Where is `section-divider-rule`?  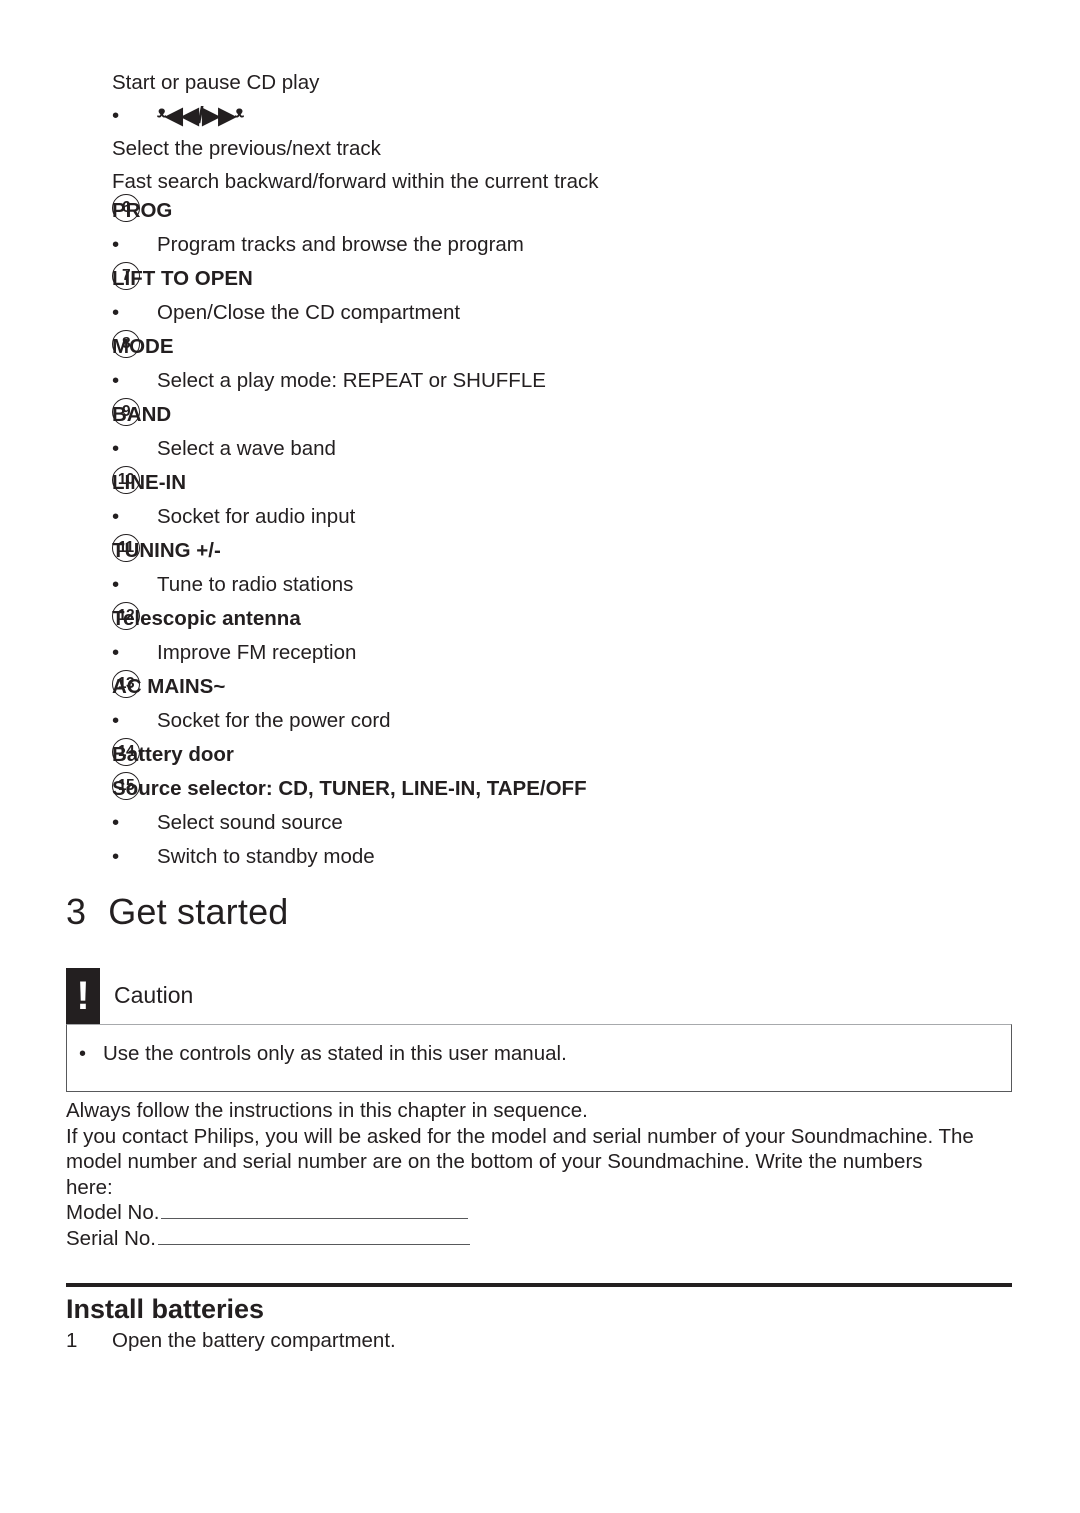 section-divider-rule is located at coordinates (539, 1285).